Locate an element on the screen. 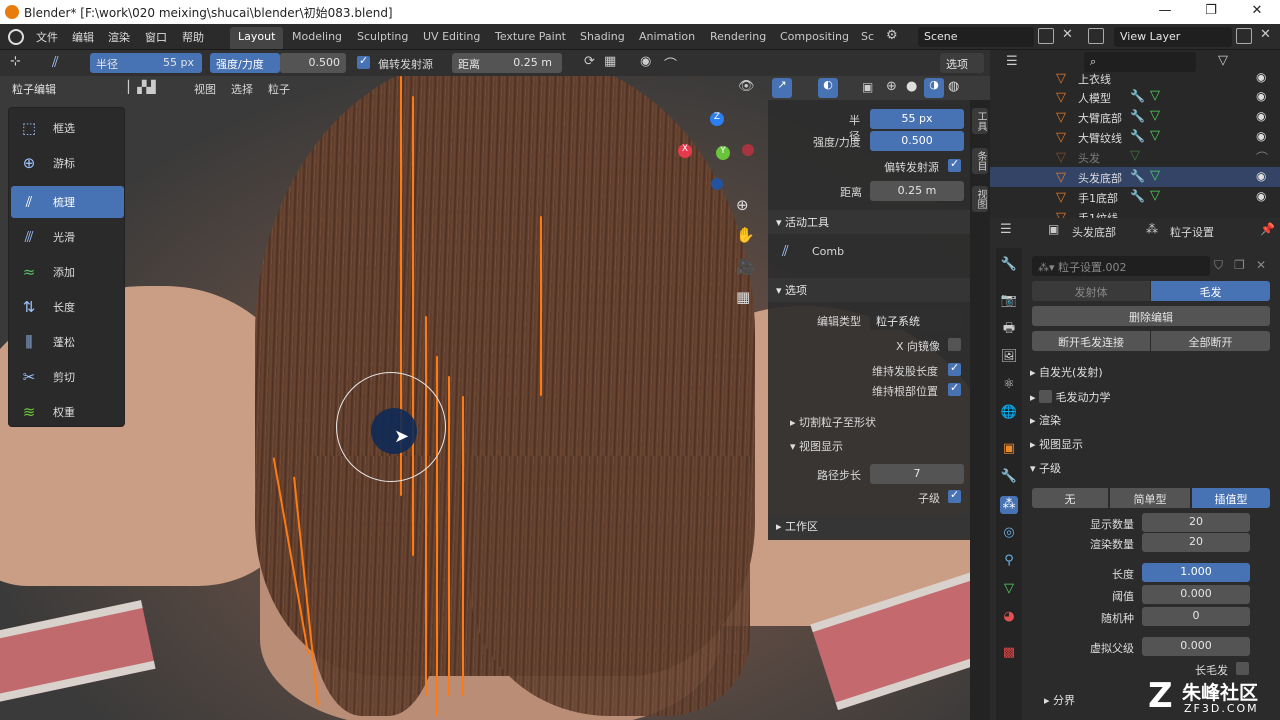 The height and width of the screenshot is (720, 1280). unlink-icon: ✕ is located at coordinates (1261, 265).